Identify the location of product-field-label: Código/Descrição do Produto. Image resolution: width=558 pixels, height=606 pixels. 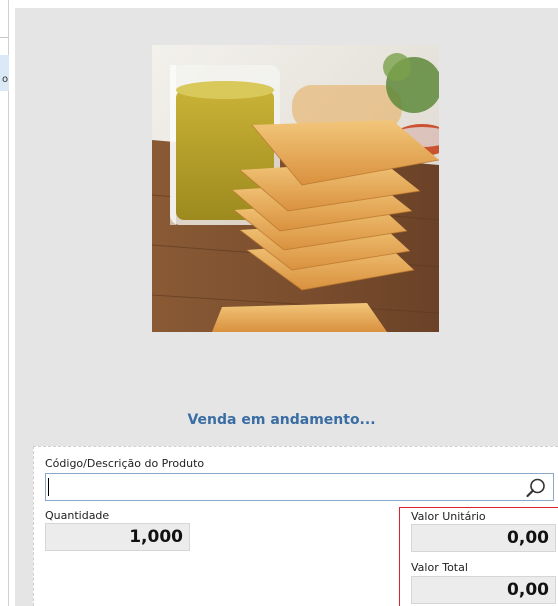
(125, 463).